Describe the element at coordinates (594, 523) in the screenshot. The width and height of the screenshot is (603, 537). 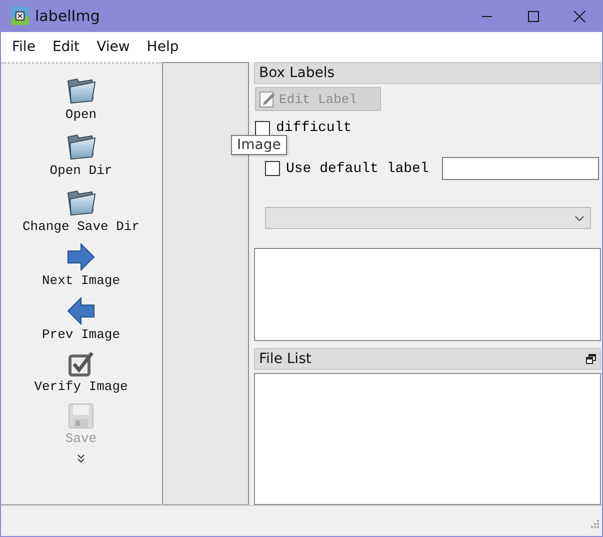
I see `resize-grip-icon` at that location.